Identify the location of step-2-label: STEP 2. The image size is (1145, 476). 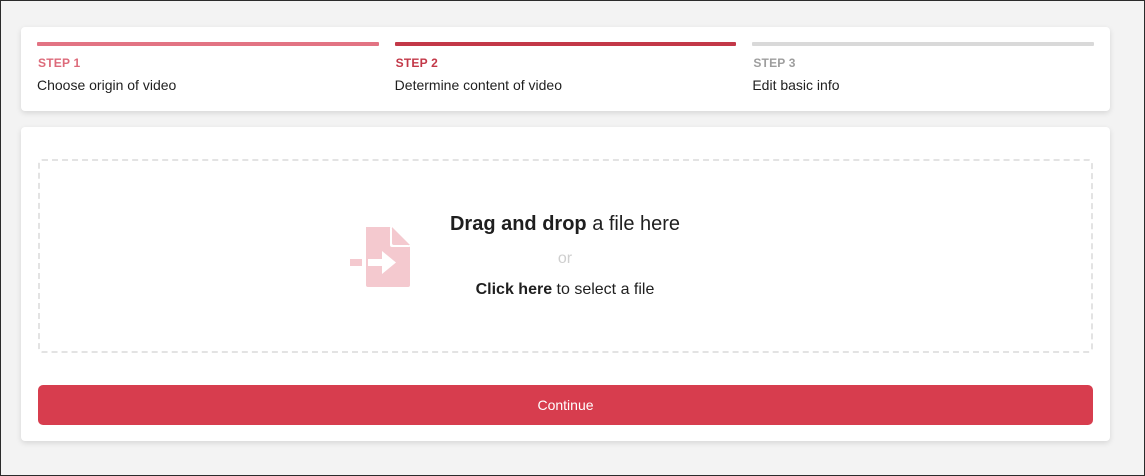
(417, 63).